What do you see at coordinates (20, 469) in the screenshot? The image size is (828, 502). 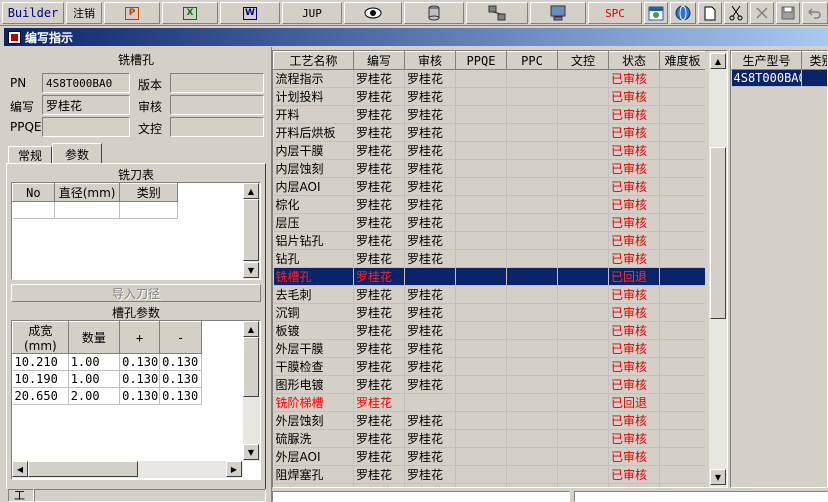 I see `scroll-left-icon: ◀` at bounding box center [20, 469].